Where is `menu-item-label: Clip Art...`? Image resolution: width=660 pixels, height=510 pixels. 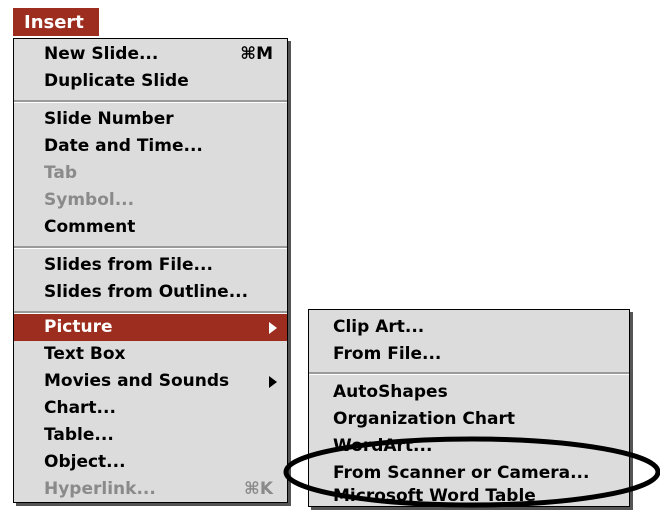
menu-item-label: Clip Art... is located at coordinates (379, 327).